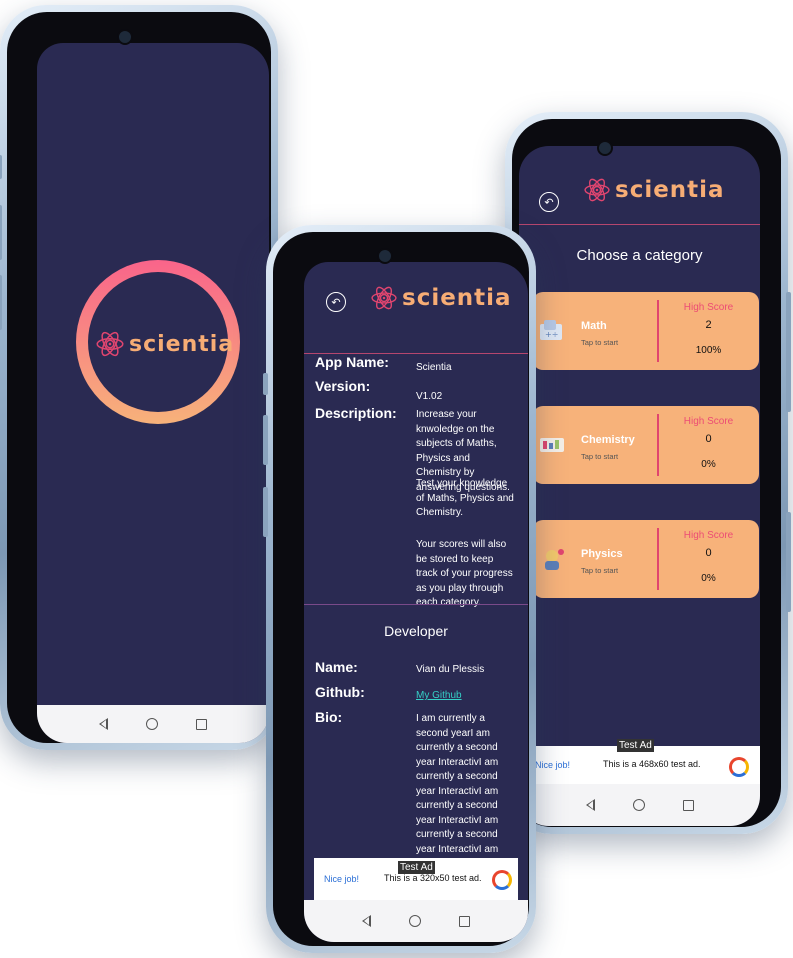 Image resolution: width=793 pixels, height=958 pixels. What do you see at coordinates (329, 717) in the screenshot?
I see `bio-key: Bio:` at bounding box center [329, 717].